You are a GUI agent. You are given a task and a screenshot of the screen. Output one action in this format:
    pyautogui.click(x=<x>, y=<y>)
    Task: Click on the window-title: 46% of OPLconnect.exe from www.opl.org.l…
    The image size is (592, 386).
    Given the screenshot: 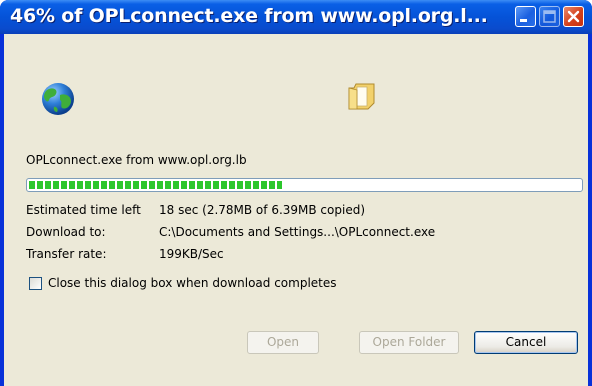 What is the action you would take?
    pyautogui.click(x=249, y=16)
    